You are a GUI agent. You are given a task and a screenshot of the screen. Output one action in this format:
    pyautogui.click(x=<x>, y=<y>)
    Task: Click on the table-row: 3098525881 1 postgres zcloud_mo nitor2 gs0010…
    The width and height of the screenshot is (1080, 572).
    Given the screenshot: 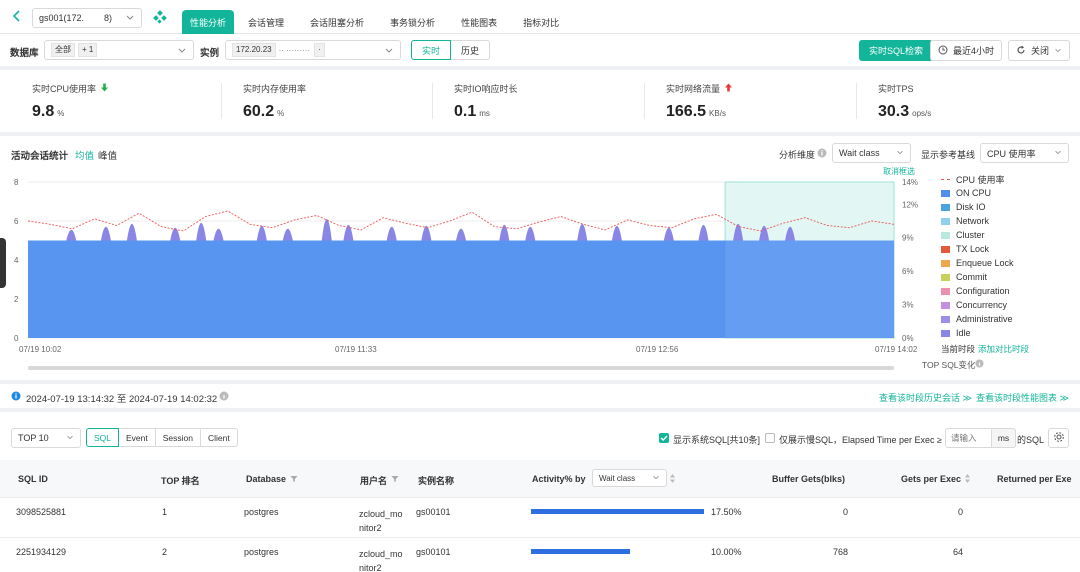 What is the action you would take?
    pyautogui.click(x=540, y=518)
    